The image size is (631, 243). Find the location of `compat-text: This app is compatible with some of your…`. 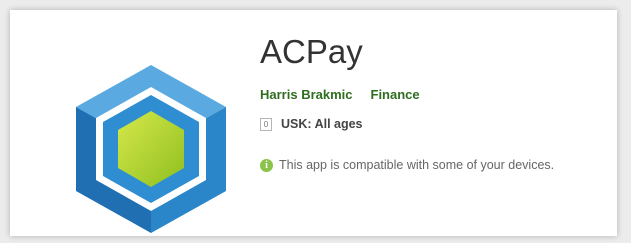

compat-text: This app is compatible with some of your… is located at coordinates (417, 165).